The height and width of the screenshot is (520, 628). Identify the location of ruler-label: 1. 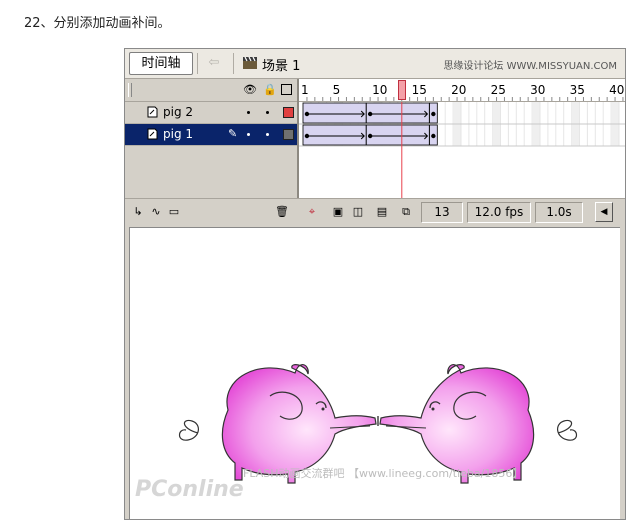
(305, 90).